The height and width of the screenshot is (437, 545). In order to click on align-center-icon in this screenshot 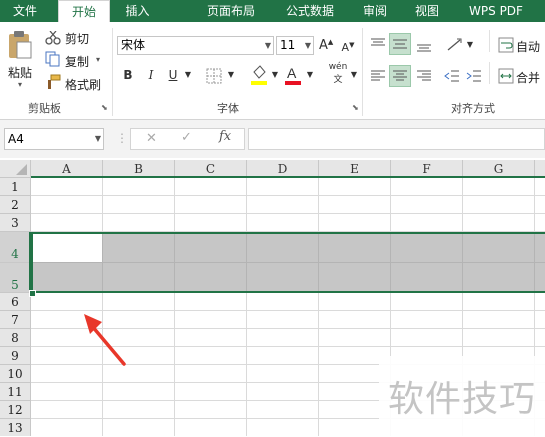, I will do `click(400, 76)`.